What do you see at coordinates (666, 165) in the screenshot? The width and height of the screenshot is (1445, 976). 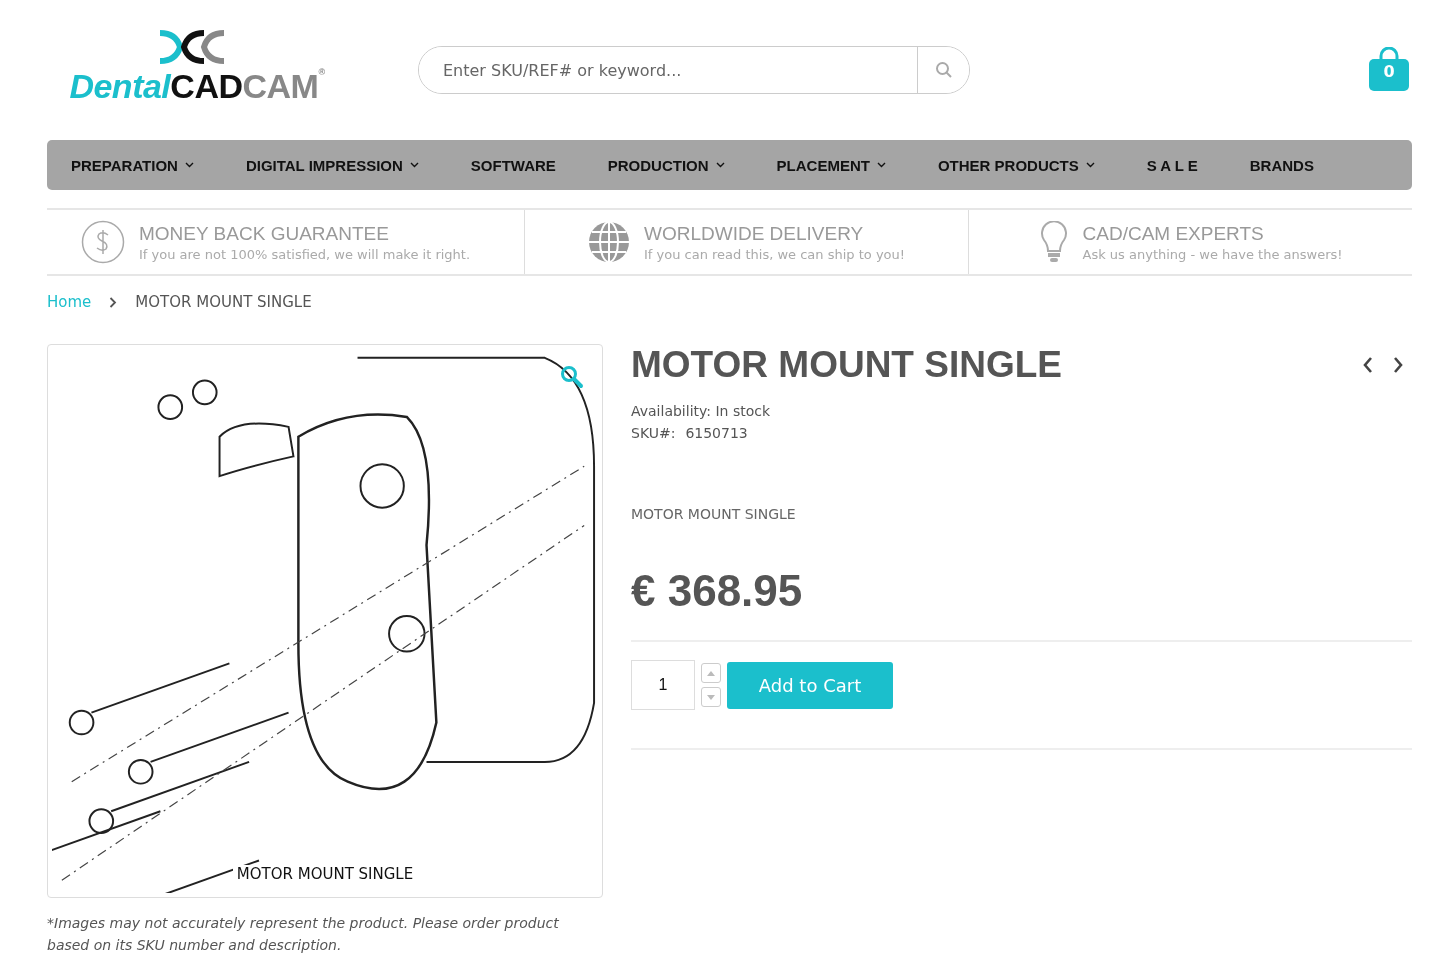 I see `nav-item: PRODUCTION` at bounding box center [666, 165].